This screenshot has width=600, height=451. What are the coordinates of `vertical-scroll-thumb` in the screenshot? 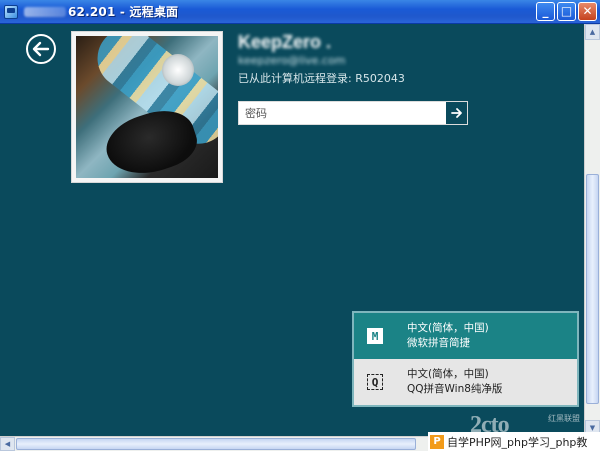 It's located at (592, 289).